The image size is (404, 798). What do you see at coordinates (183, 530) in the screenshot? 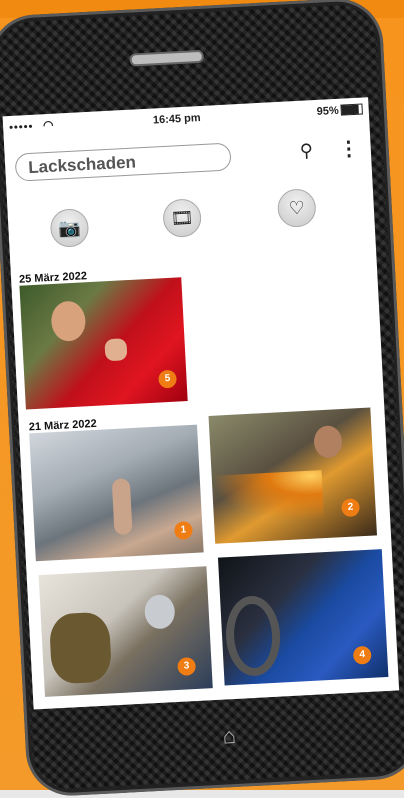
I see `photo-badge: 1` at bounding box center [183, 530].